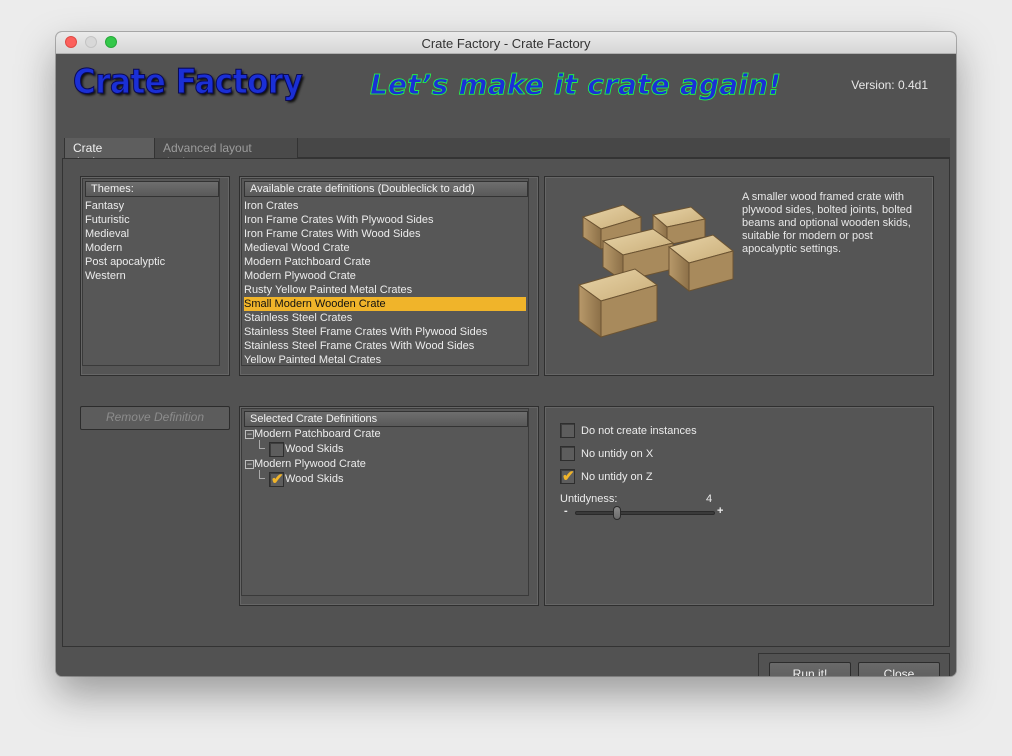  What do you see at coordinates (155, 418) in the screenshot?
I see `remove-definition-button: Remove Definition` at bounding box center [155, 418].